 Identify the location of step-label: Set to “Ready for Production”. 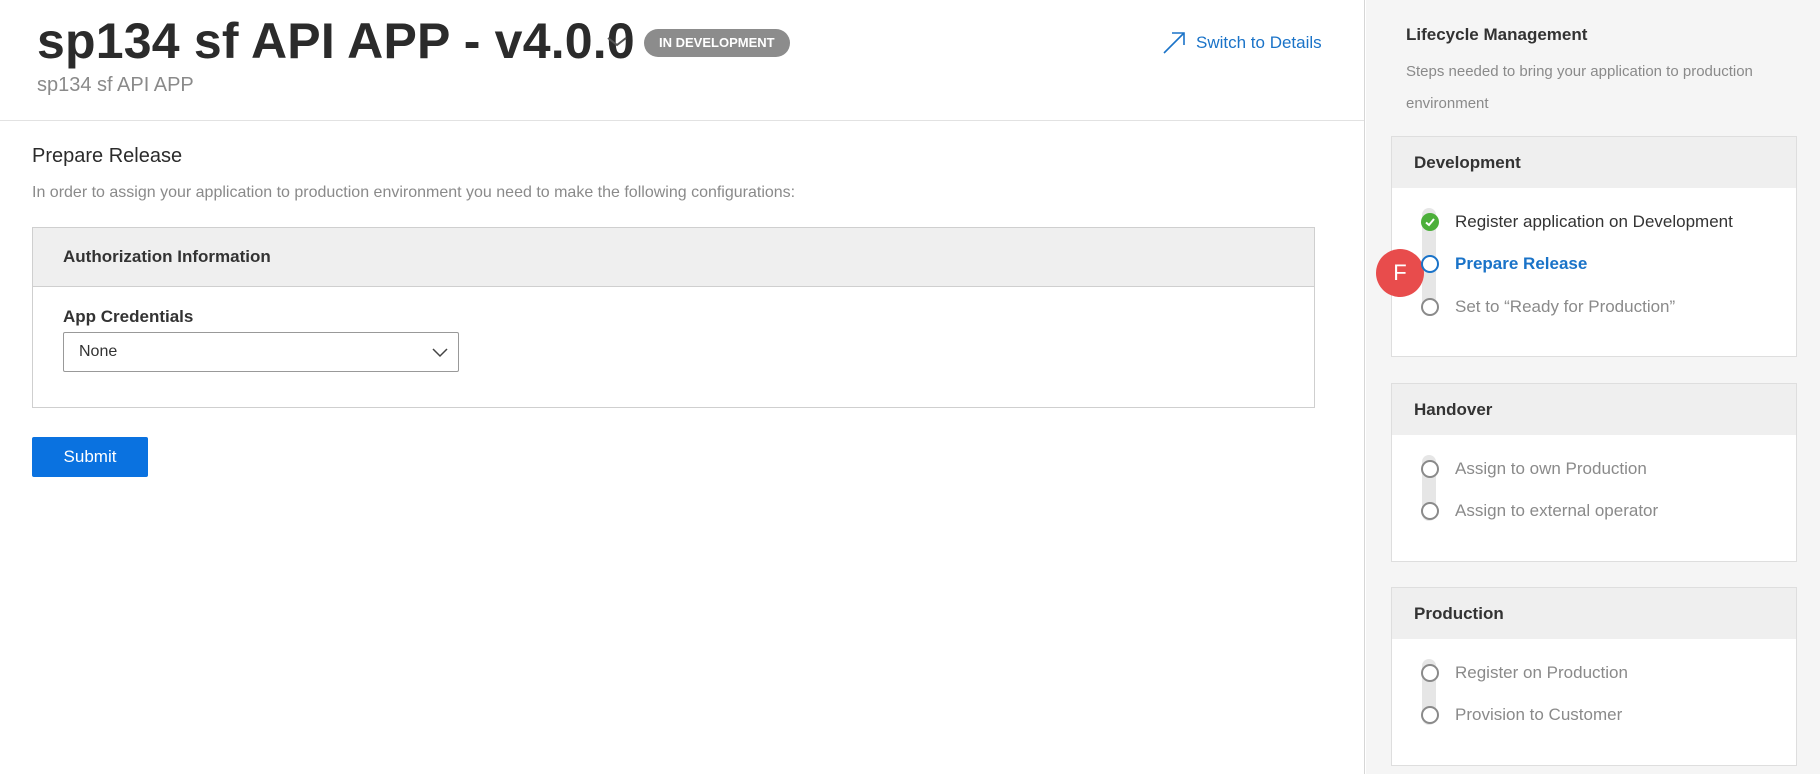
(1565, 306).